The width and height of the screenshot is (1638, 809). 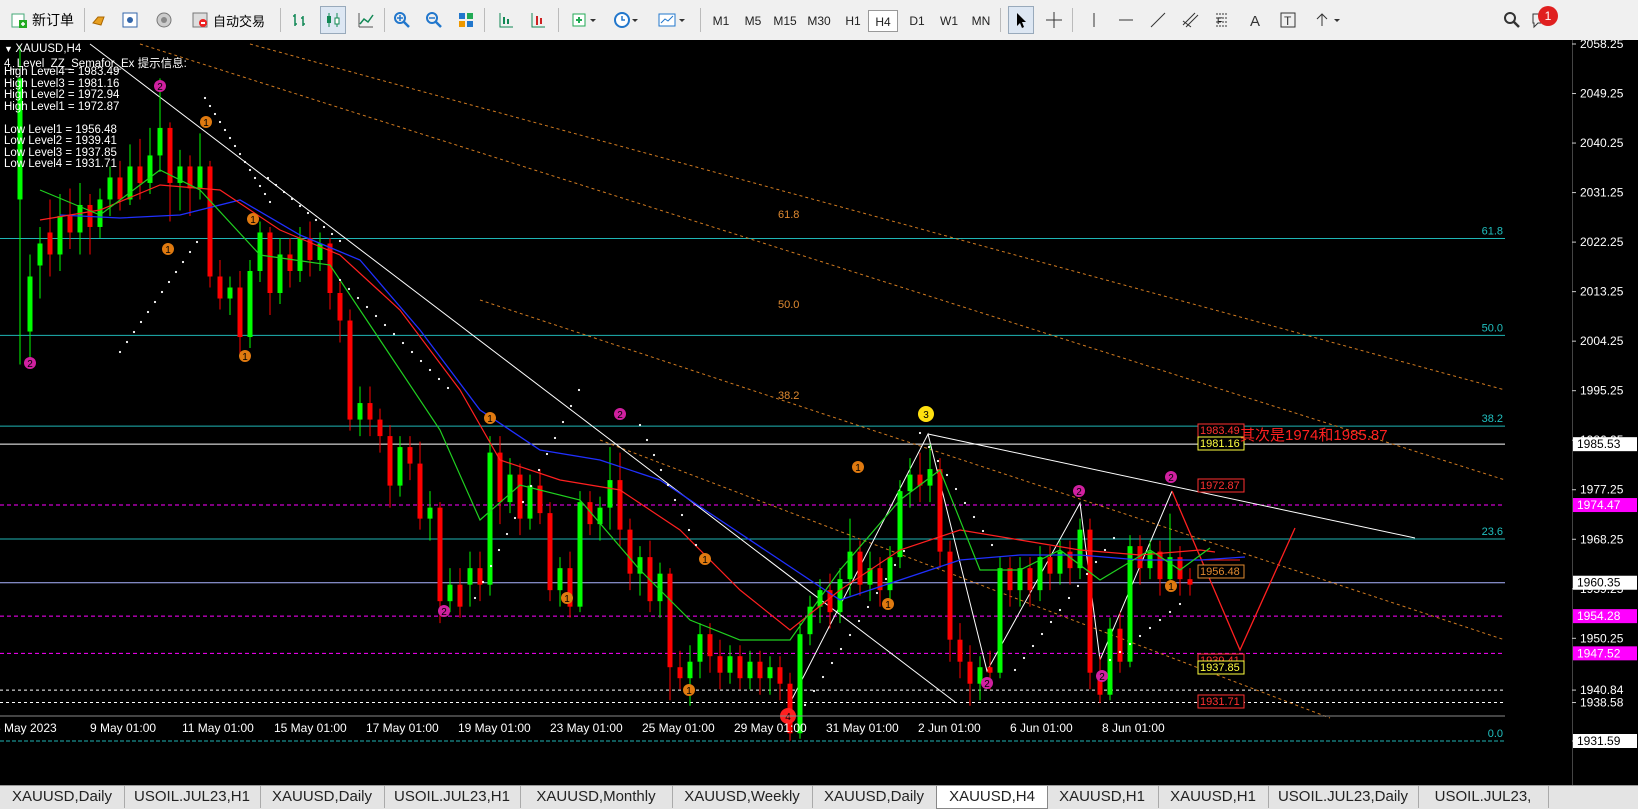 I want to click on text-label-button: T, so click(x=1288, y=20).